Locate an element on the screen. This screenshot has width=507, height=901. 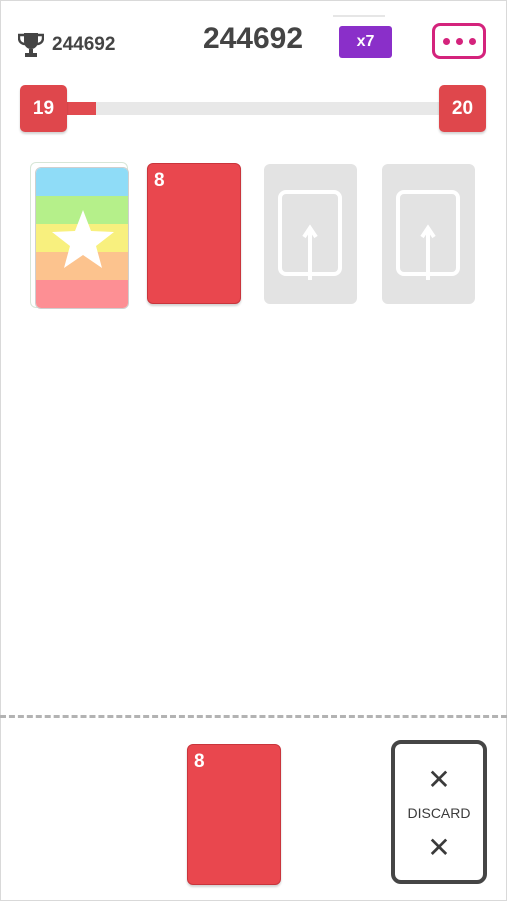
top-divider is located at coordinates (359, 16).